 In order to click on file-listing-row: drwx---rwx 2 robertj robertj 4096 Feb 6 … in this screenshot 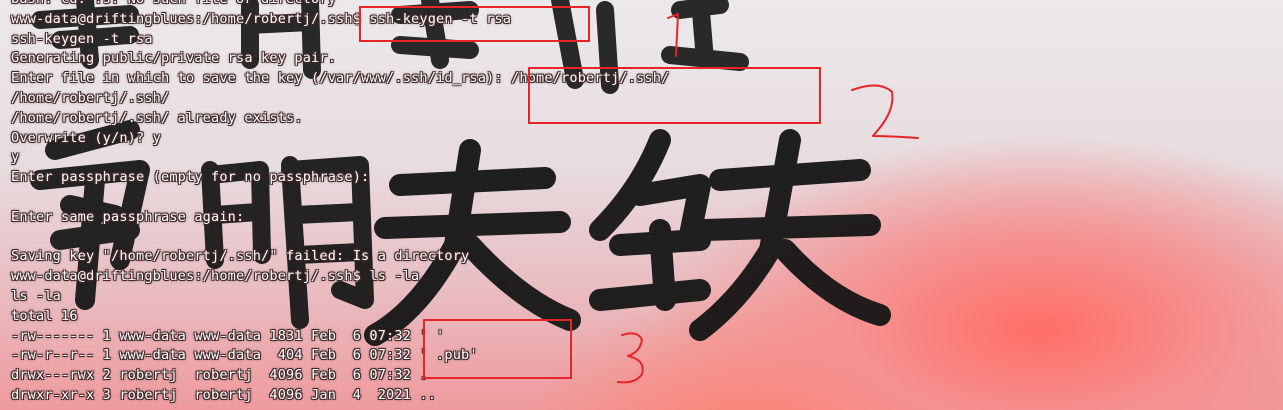, I will do `click(219, 375)`.